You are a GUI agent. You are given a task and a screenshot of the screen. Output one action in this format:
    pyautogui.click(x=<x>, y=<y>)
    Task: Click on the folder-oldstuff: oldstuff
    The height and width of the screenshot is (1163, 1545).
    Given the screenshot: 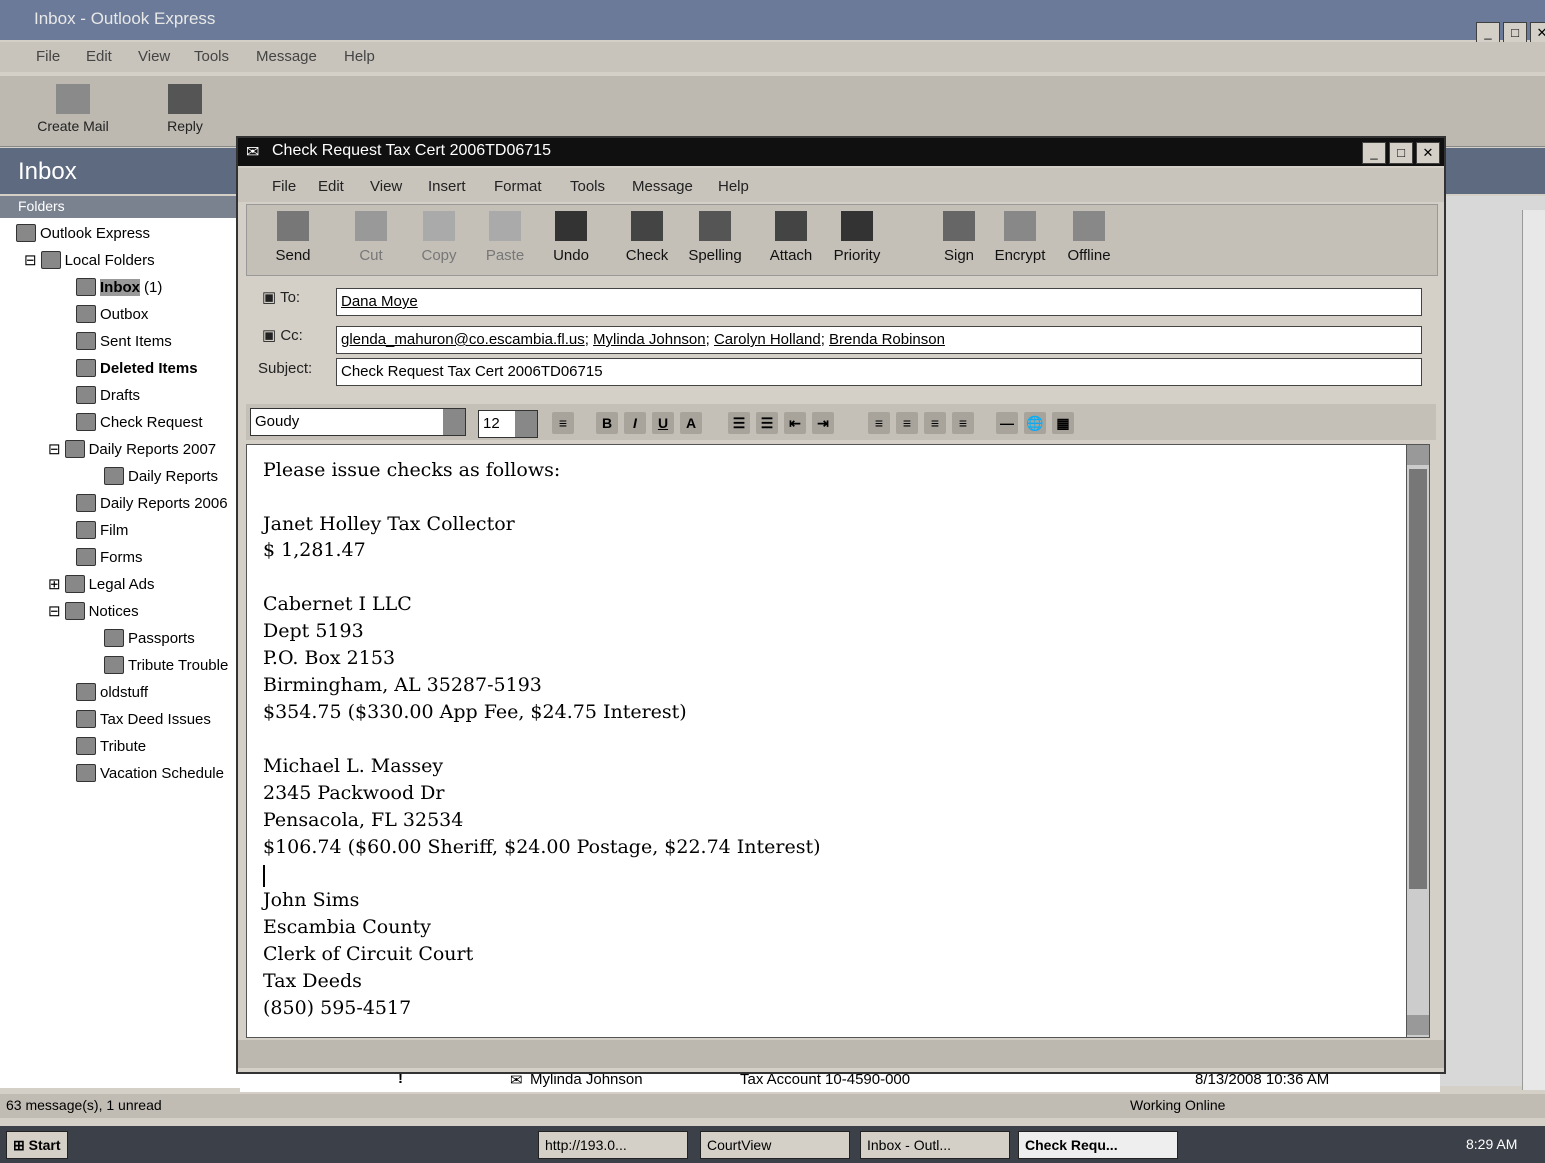 What is the action you would take?
    pyautogui.click(x=112, y=692)
    